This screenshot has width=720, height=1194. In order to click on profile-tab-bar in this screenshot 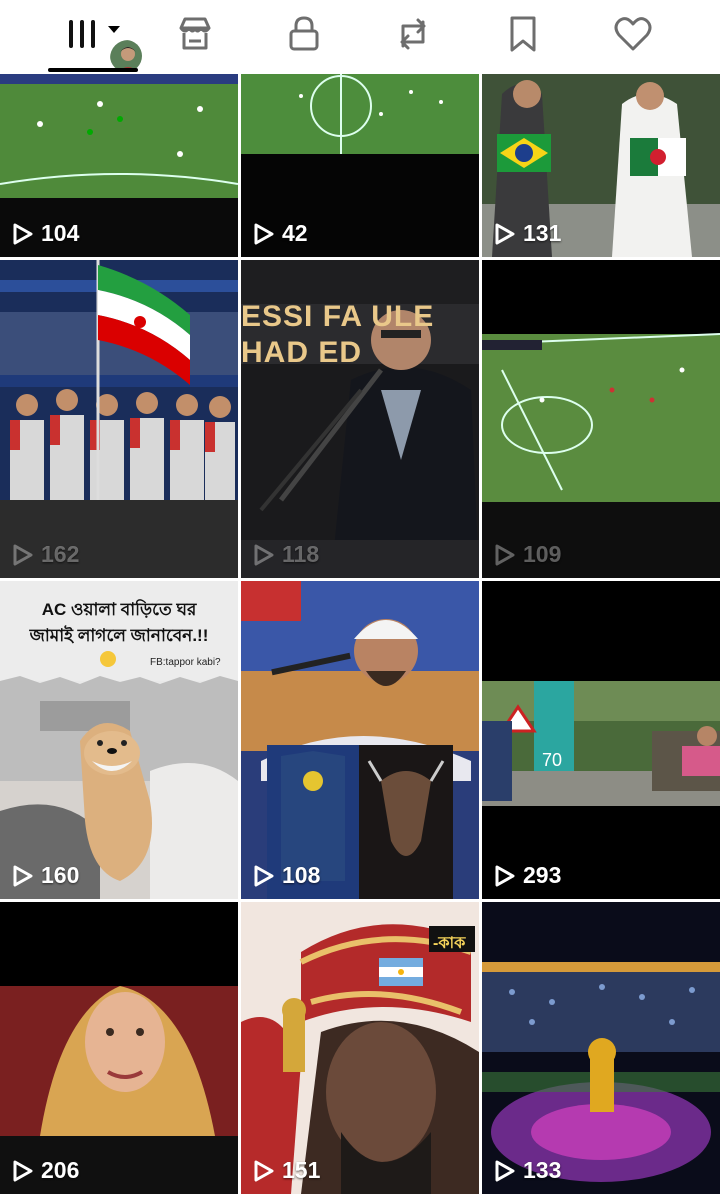, I will do `click(360, 37)`.